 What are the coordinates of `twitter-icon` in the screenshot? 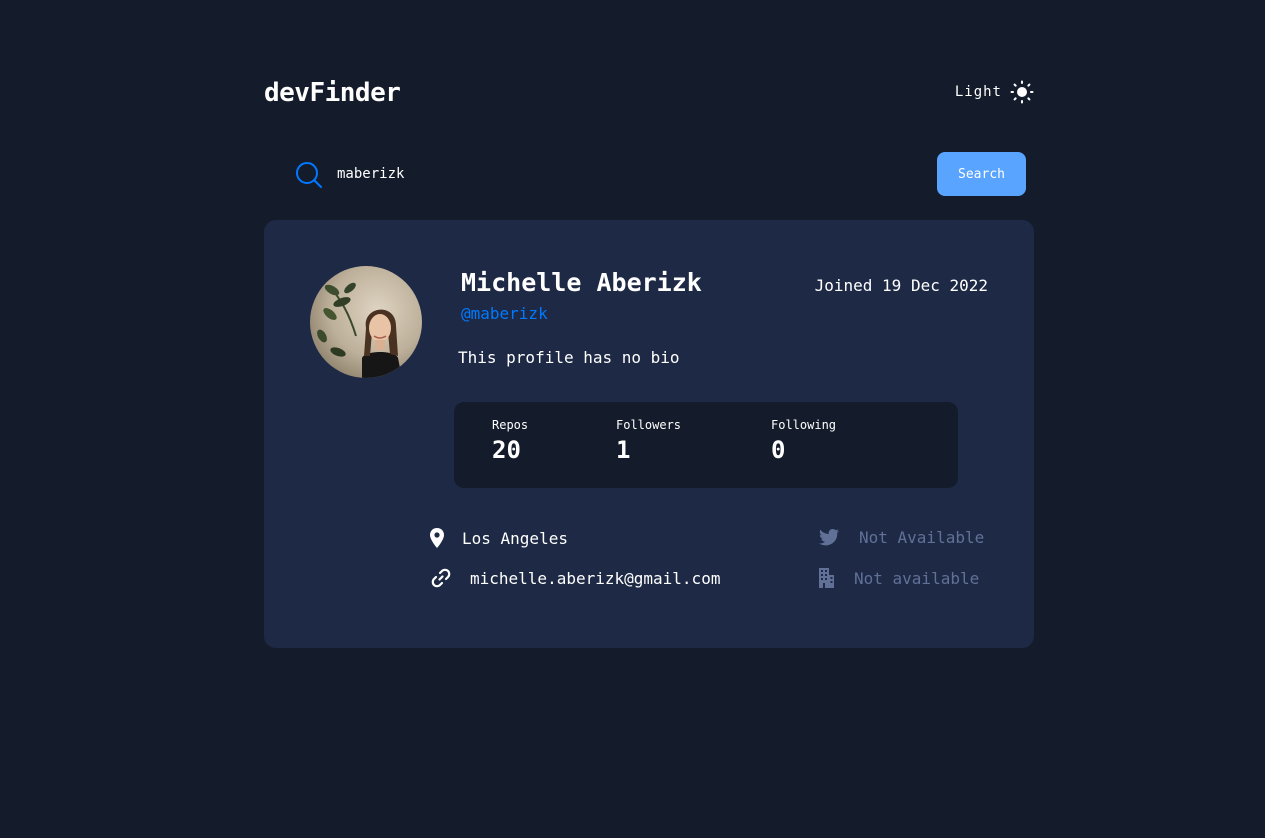 It's located at (829, 537).